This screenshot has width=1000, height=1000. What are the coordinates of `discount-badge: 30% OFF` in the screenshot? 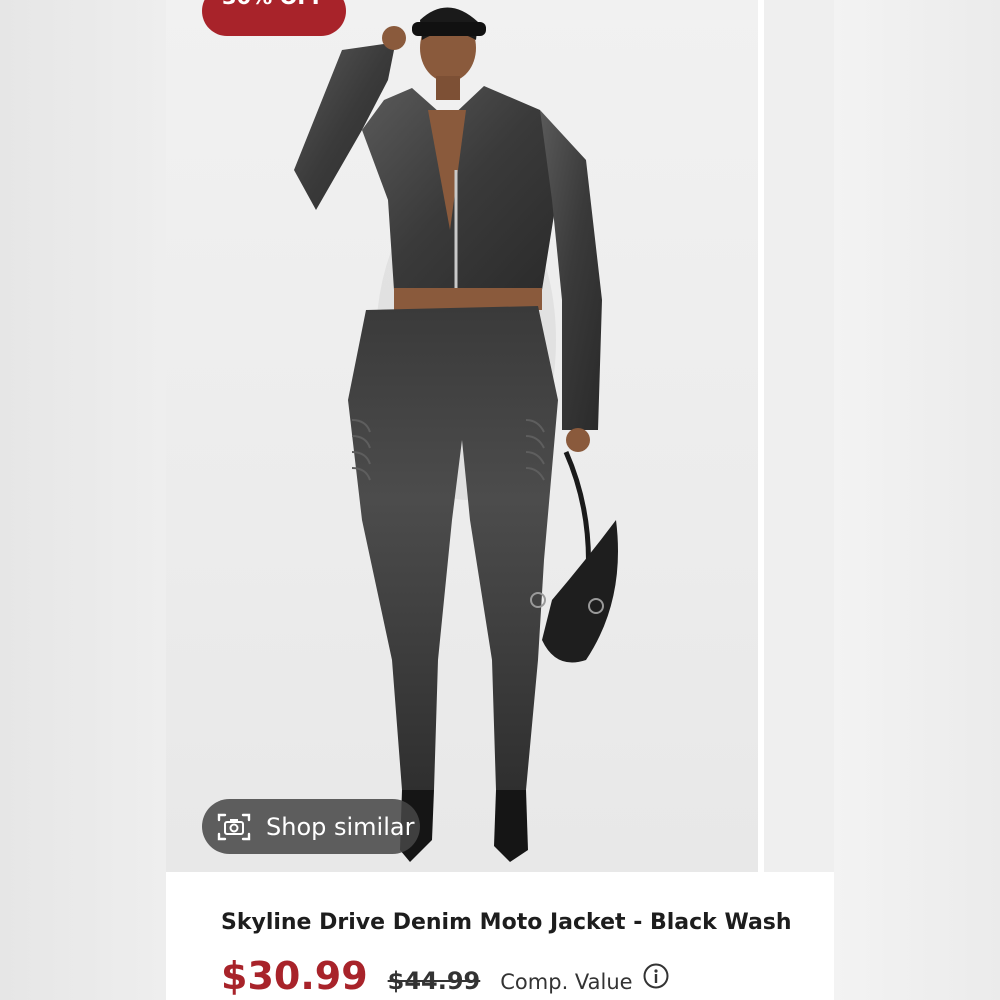 It's located at (274, 18).